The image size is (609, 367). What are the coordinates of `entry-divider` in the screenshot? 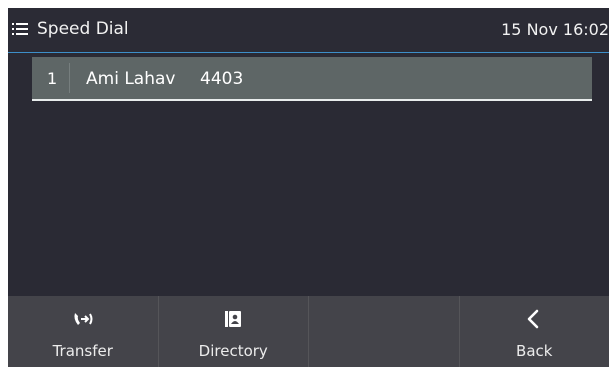 It's located at (69, 78).